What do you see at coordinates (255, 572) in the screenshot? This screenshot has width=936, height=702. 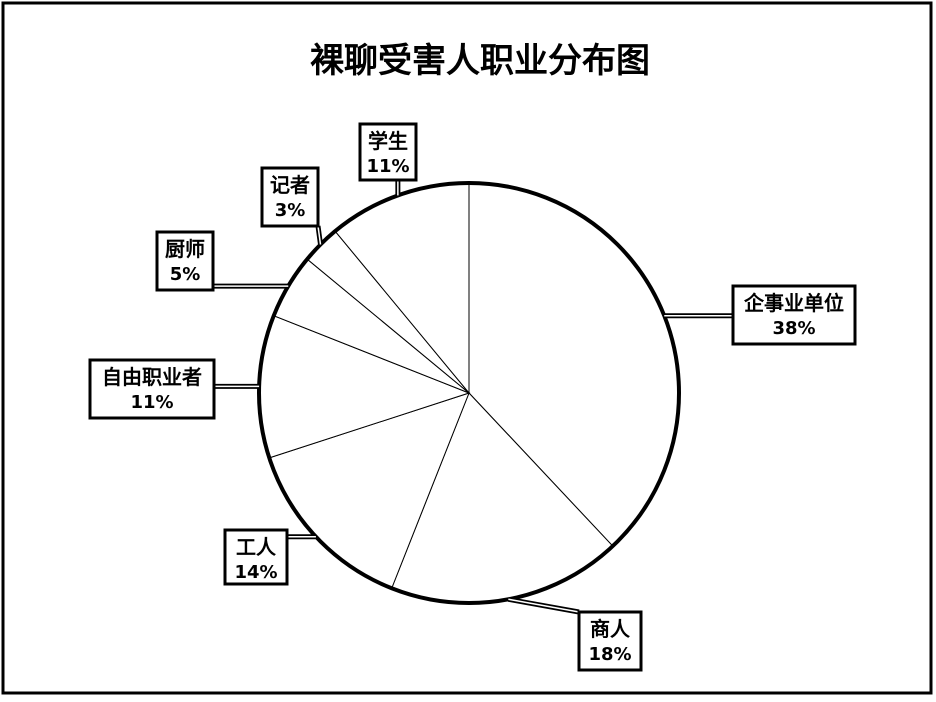 I see `slice-value-label: 14%` at bounding box center [255, 572].